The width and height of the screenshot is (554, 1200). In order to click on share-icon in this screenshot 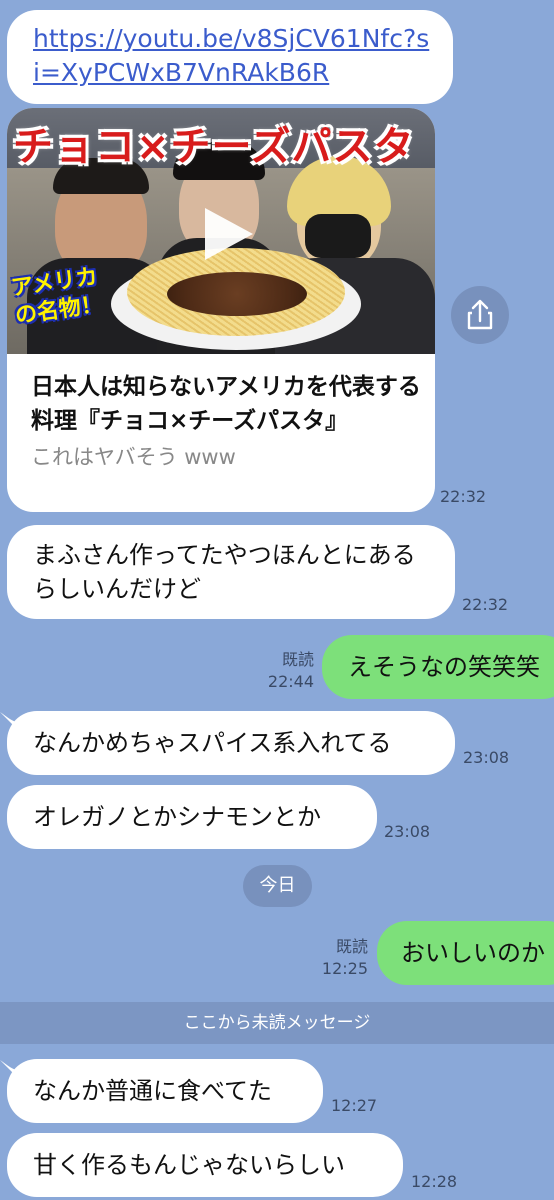, I will do `click(480, 314)`.